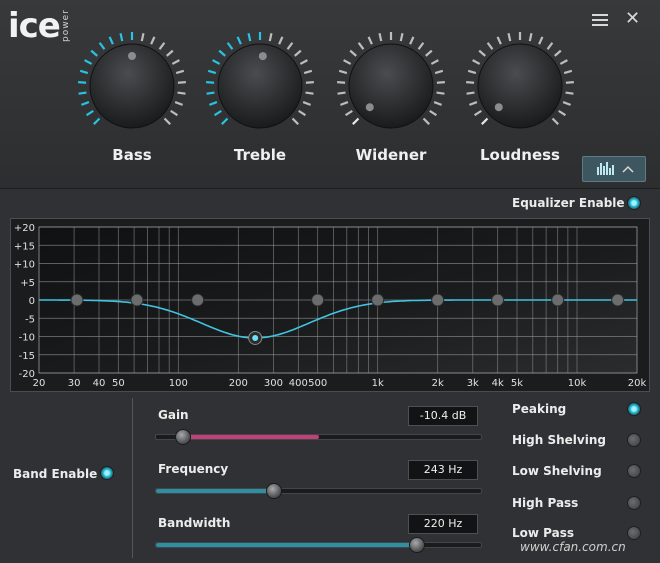  Describe the element at coordinates (539, 409) in the screenshot. I see `filter-type-peaking-label: Peaking` at that location.